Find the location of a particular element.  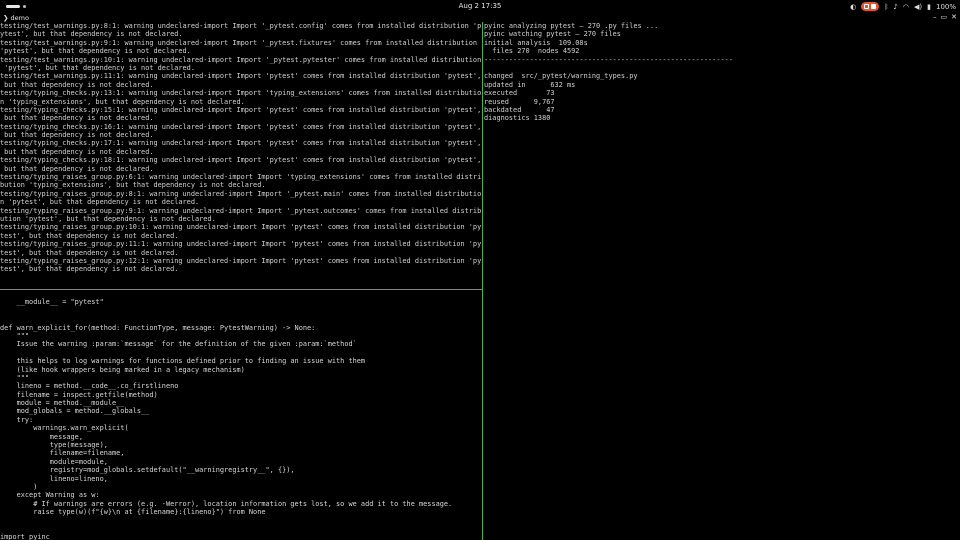

window-controls: – ▭ ✕ is located at coordinates (945, 17).